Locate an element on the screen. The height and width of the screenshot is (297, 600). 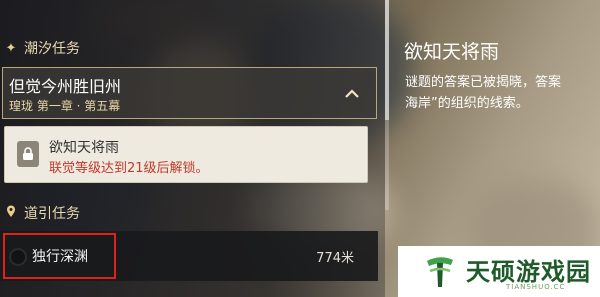
chevron-up-icon is located at coordinates (352, 93).